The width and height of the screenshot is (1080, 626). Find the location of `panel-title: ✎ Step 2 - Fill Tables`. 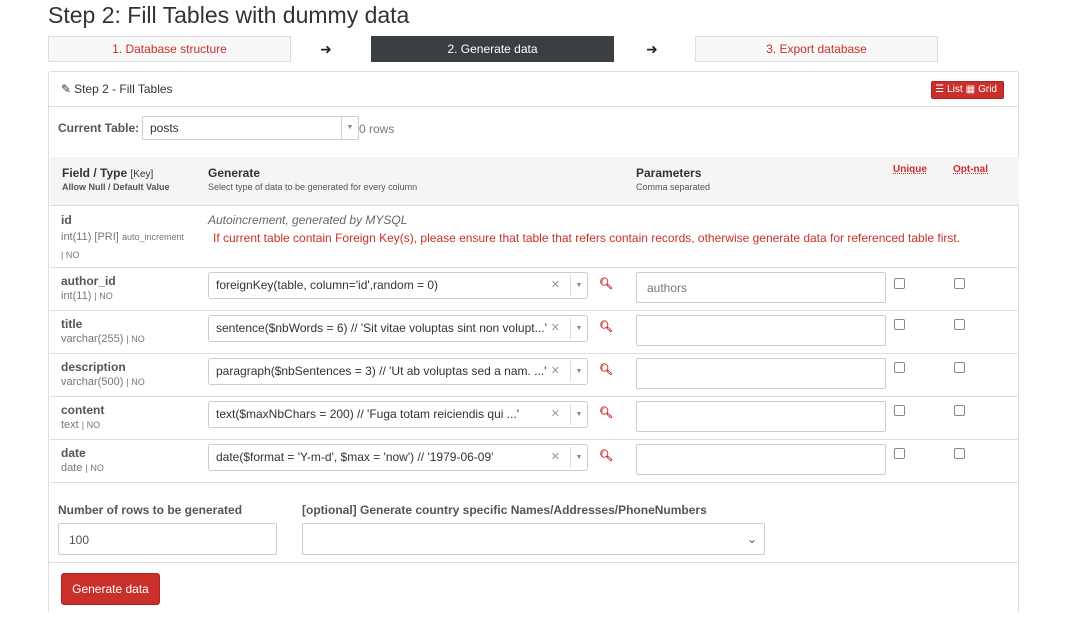

panel-title: ✎ Step 2 - Fill Tables is located at coordinates (117, 89).